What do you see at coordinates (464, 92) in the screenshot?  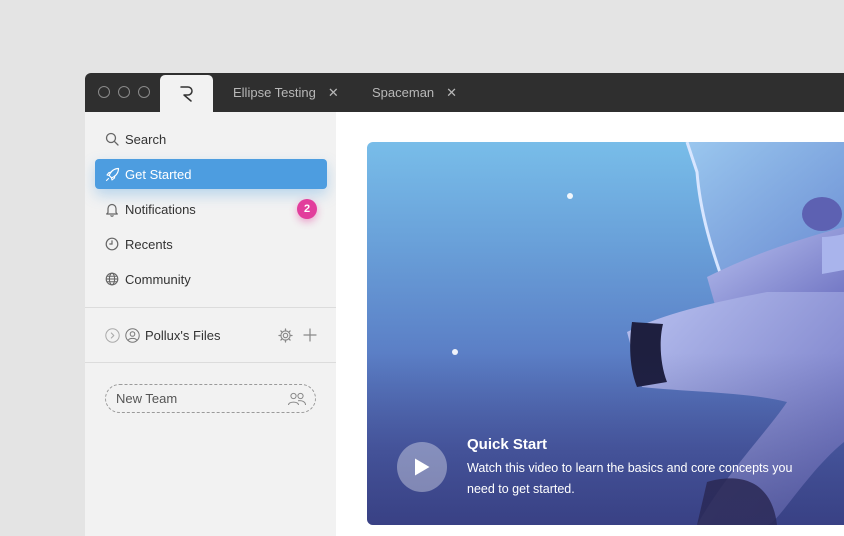 I see `title-bar: Ellipse Testing ✕ Spaceman ✕` at bounding box center [464, 92].